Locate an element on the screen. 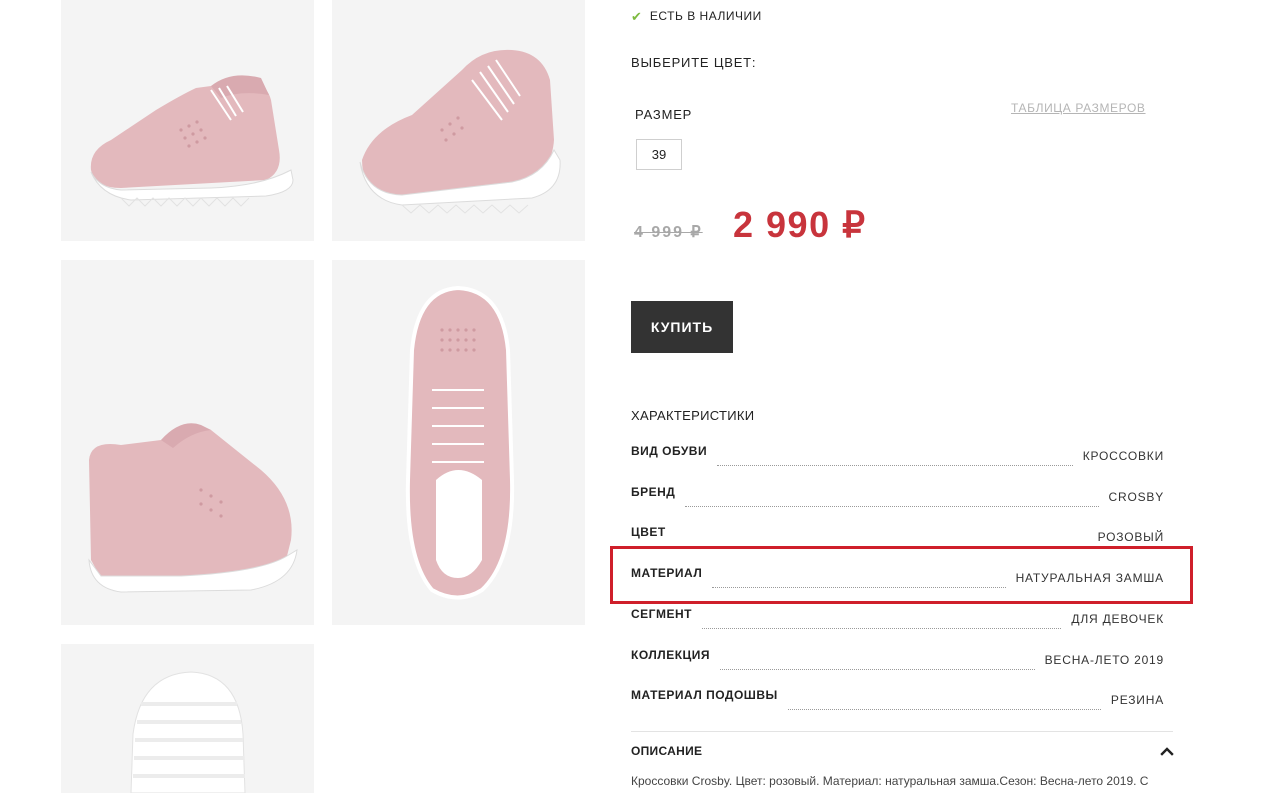 The image size is (1280, 793). product-photo-side-right is located at coordinates (458, 120).